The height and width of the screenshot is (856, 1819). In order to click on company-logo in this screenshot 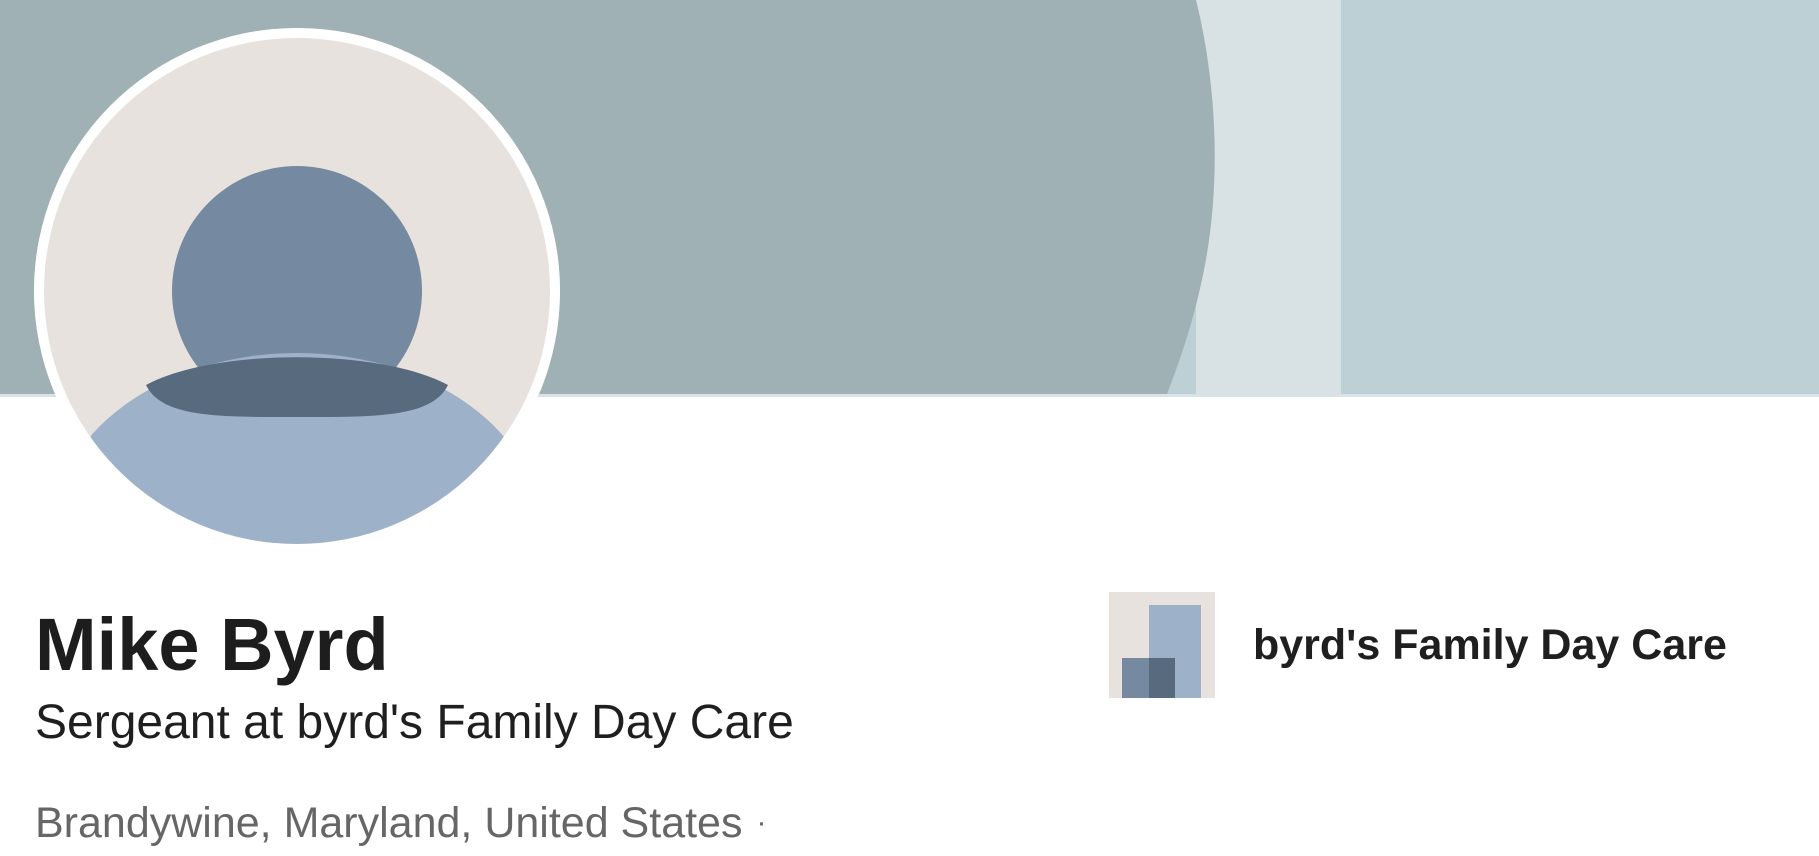, I will do `click(1162, 645)`.